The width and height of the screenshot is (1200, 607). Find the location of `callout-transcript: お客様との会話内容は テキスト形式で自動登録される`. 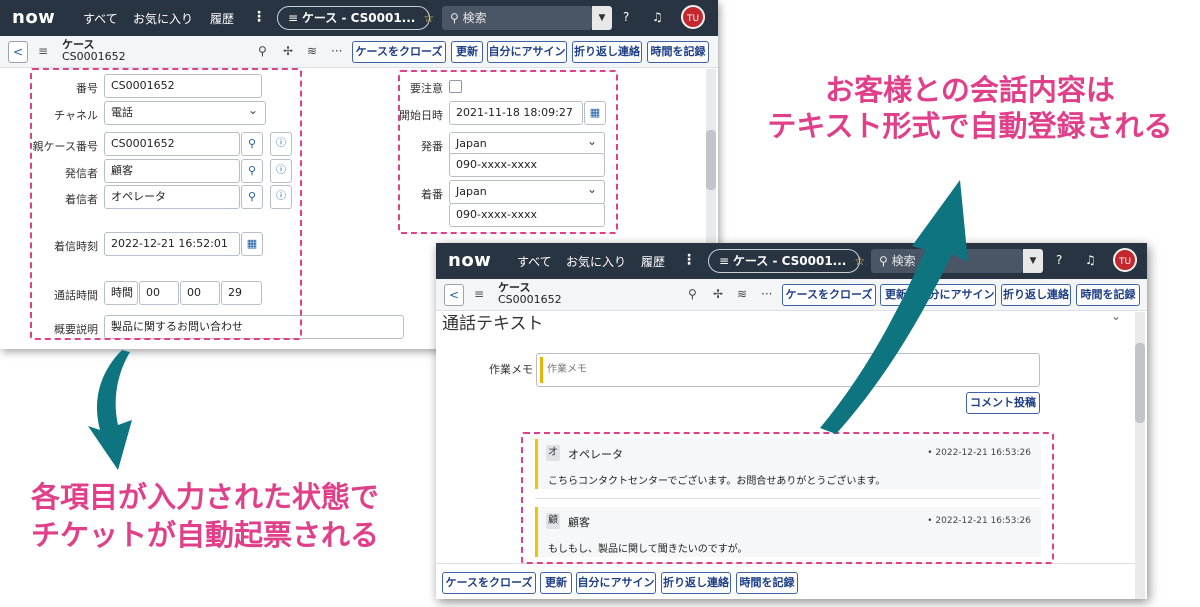

callout-transcript: お客様との会話内容は テキスト形式で自動登録される is located at coordinates (970, 108).